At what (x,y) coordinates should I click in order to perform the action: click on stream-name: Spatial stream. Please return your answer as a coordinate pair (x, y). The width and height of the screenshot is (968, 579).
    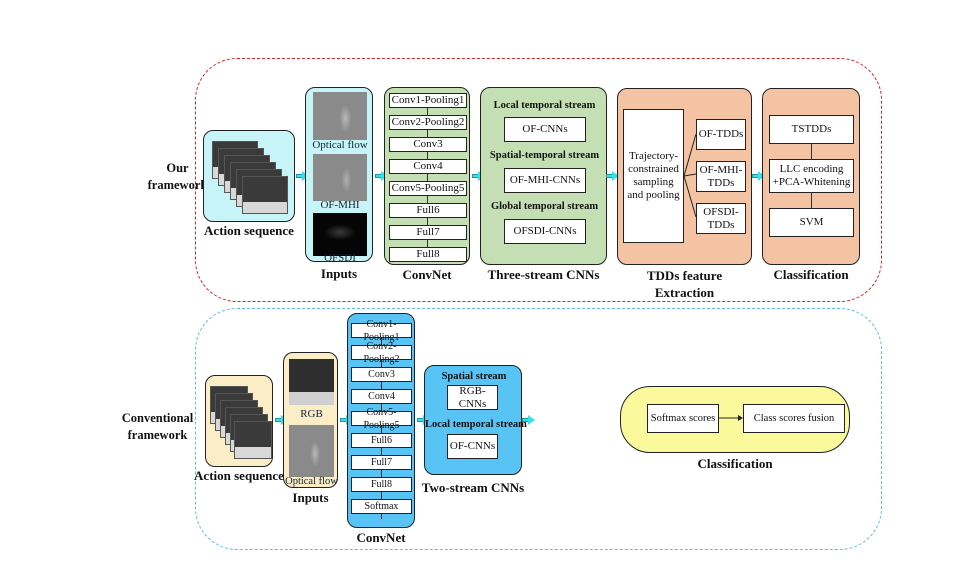
    Looking at the image, I should click on (474, 376).